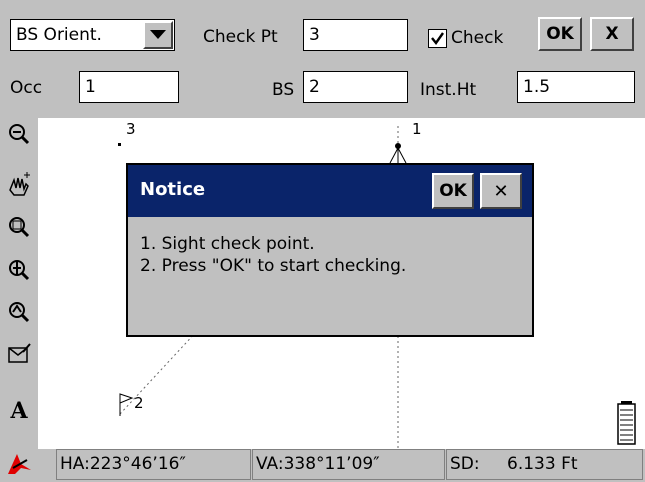 The image size is (645, 482). I want to click on sd-readout: SD: 6.133 Ft, so click(544, 464).